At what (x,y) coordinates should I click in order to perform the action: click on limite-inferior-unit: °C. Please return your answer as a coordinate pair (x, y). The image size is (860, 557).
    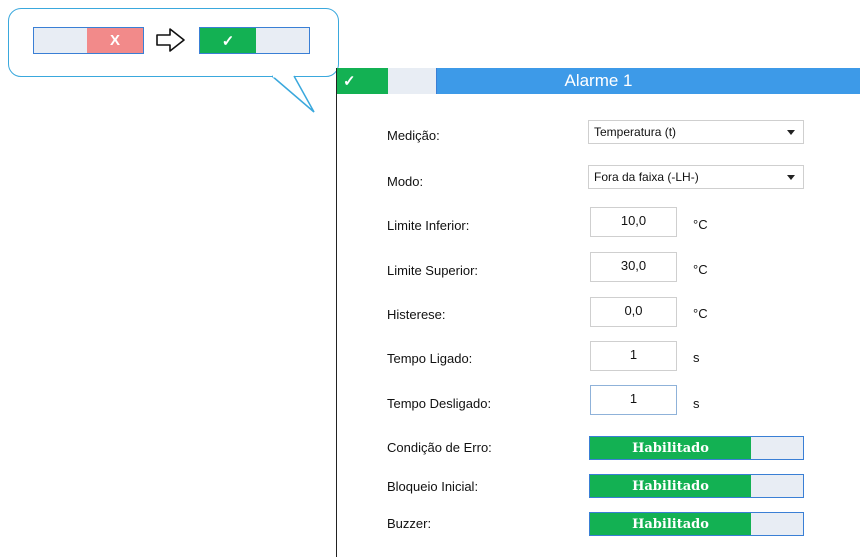
    Looking at the image, I should click on (700, 224).